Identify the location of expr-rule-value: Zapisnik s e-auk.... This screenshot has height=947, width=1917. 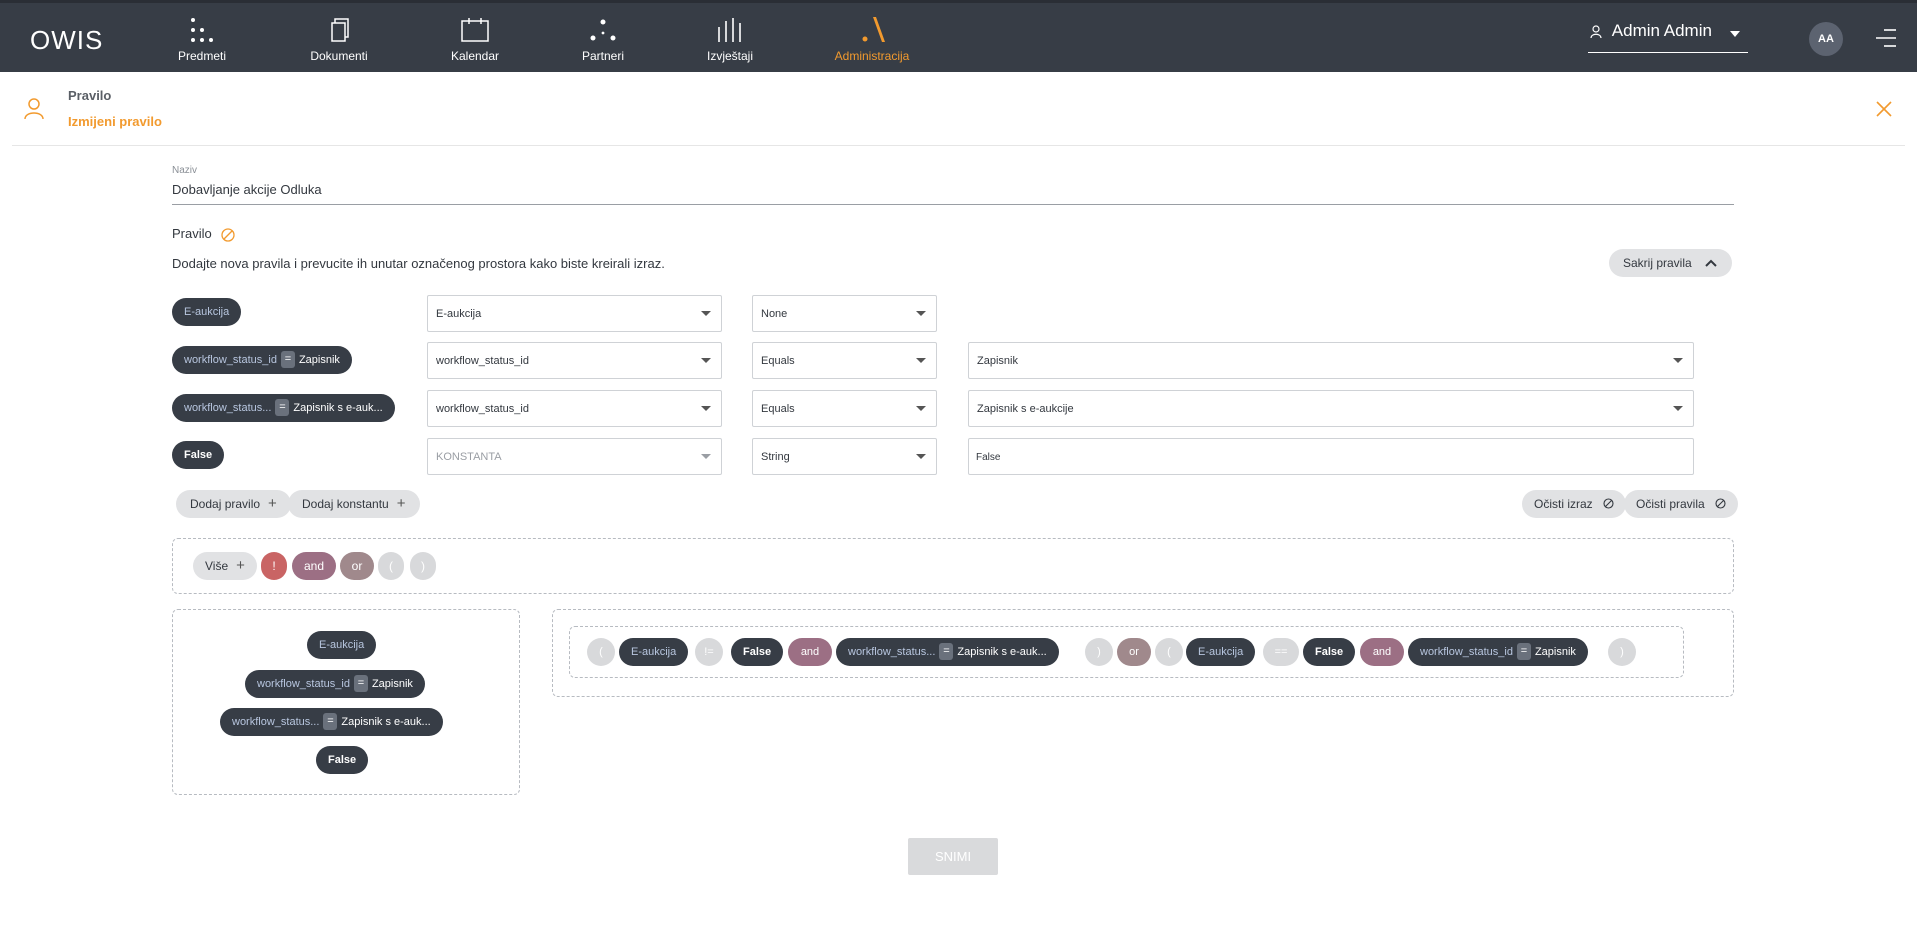
(1002, 652).